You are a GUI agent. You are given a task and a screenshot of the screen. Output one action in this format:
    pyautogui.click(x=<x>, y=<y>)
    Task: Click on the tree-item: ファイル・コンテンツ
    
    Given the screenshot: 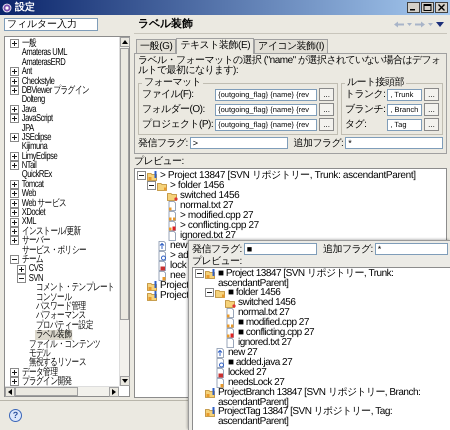 What is the action you would take?
    pyautogui.click(x=64, y=344)
    